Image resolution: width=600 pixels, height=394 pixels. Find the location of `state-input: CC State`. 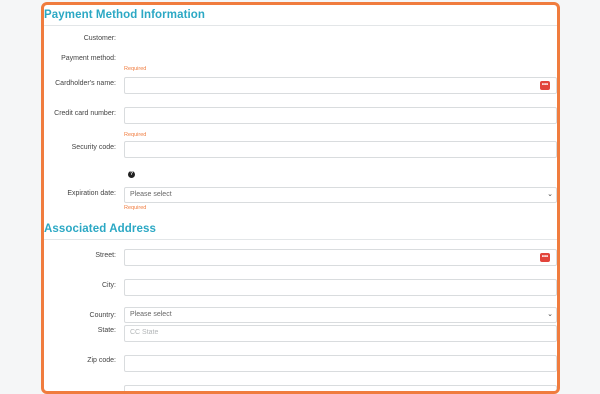

state-input: CC State is located at coordinates (340, 333).